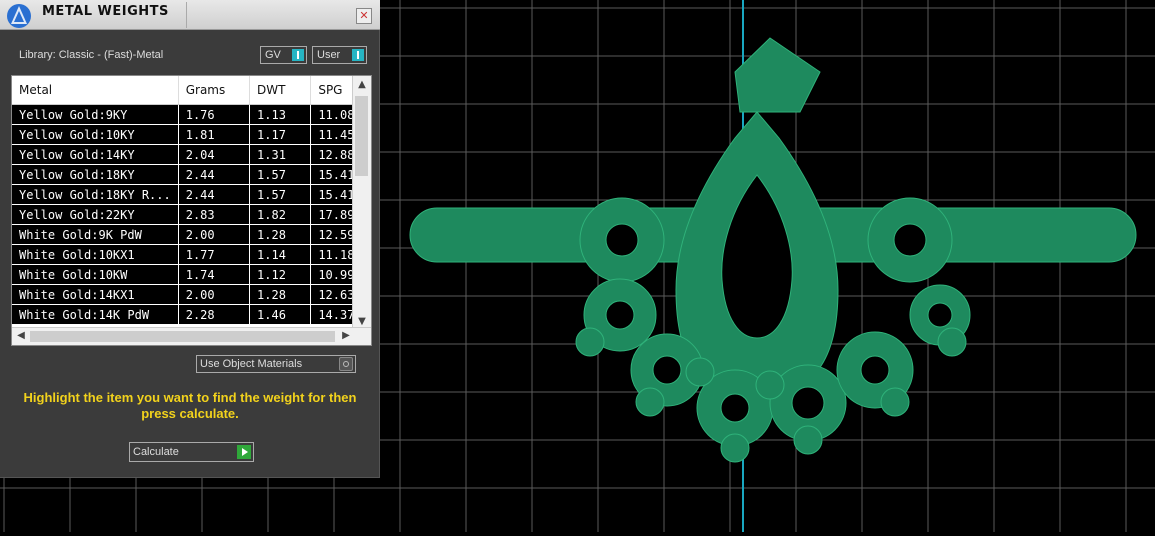 Image resolution: width=1155 pixels, height=536 pixels. I want to click on user-toggle: User, so click(339, 55).